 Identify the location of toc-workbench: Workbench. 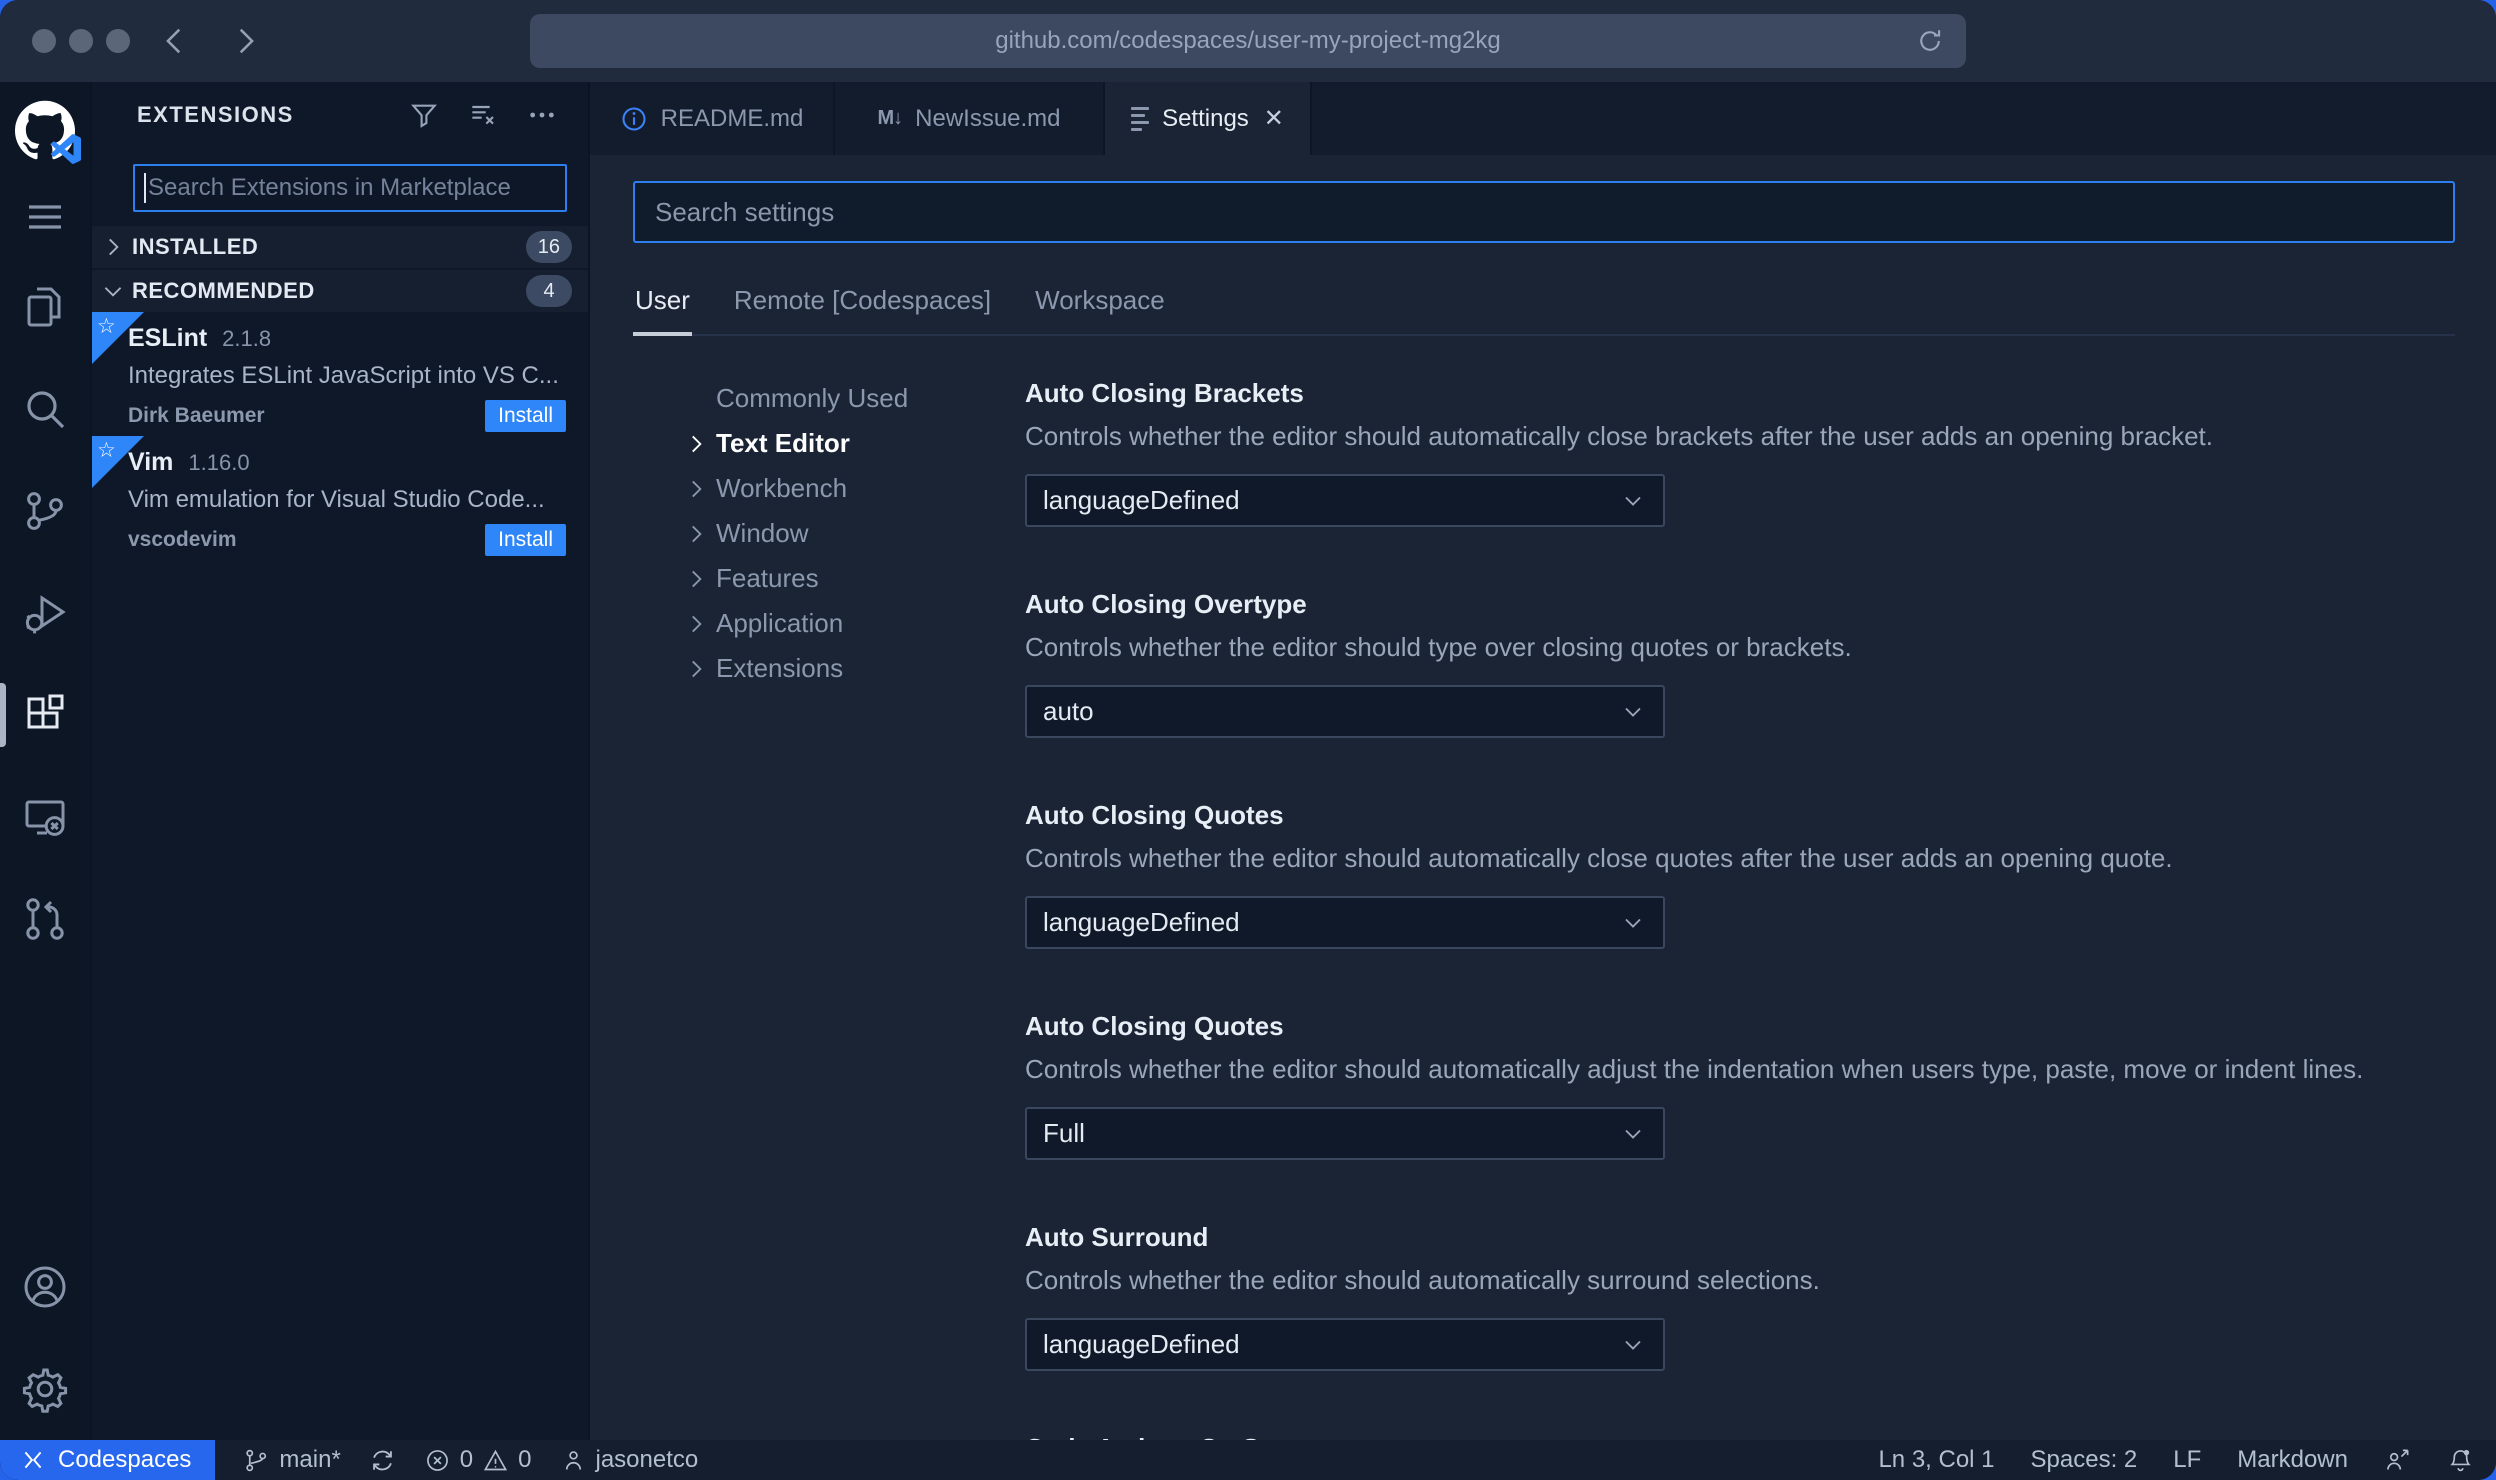
(829, 488).